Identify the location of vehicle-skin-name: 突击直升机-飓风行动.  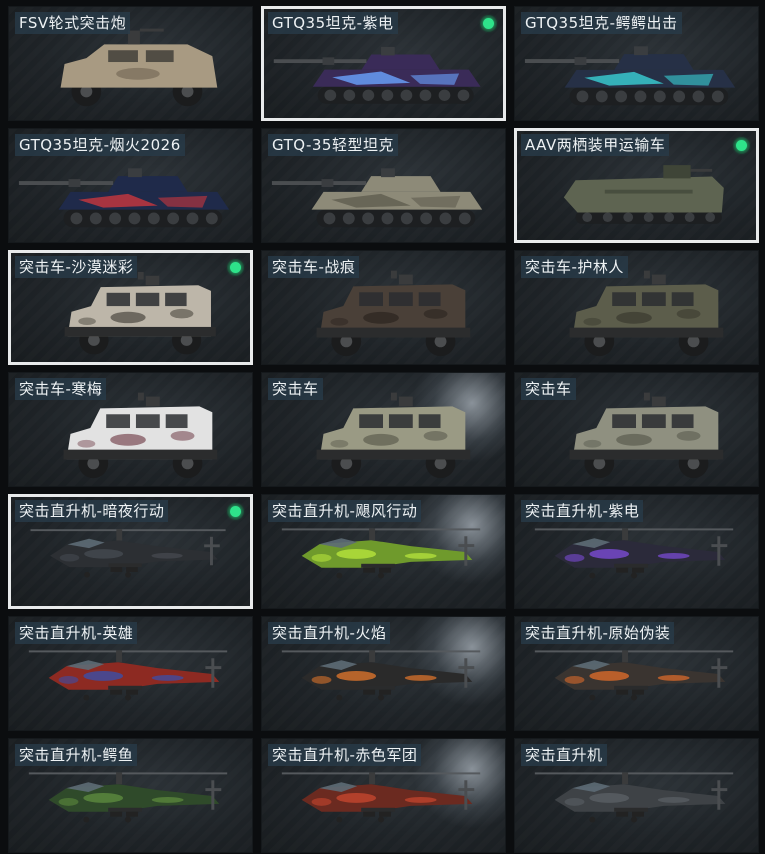
(345, 511).